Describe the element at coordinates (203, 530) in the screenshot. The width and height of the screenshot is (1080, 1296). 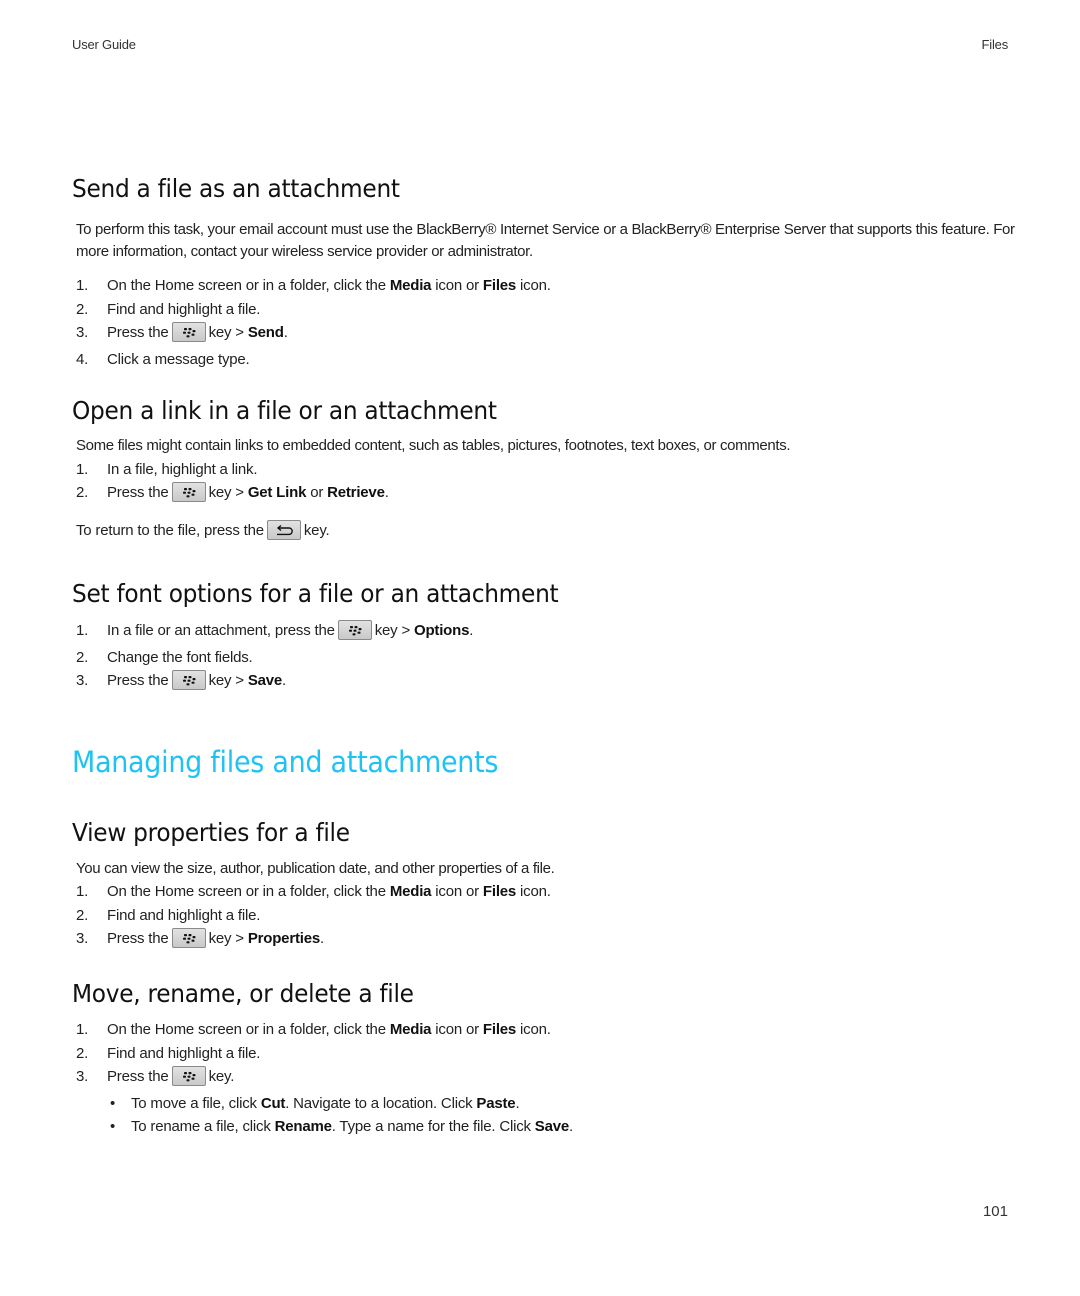
I see `note-text: To return to the file, press the key.` at that location.